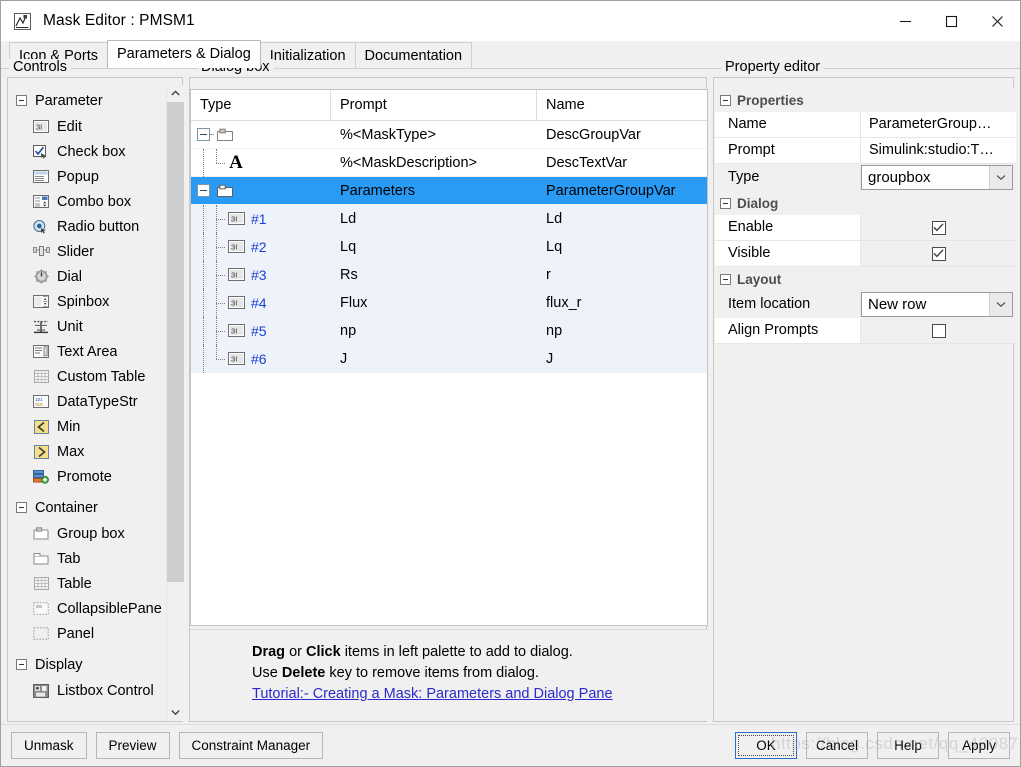  I want to click on palette-item-slider: Slider, so click(86, 251).